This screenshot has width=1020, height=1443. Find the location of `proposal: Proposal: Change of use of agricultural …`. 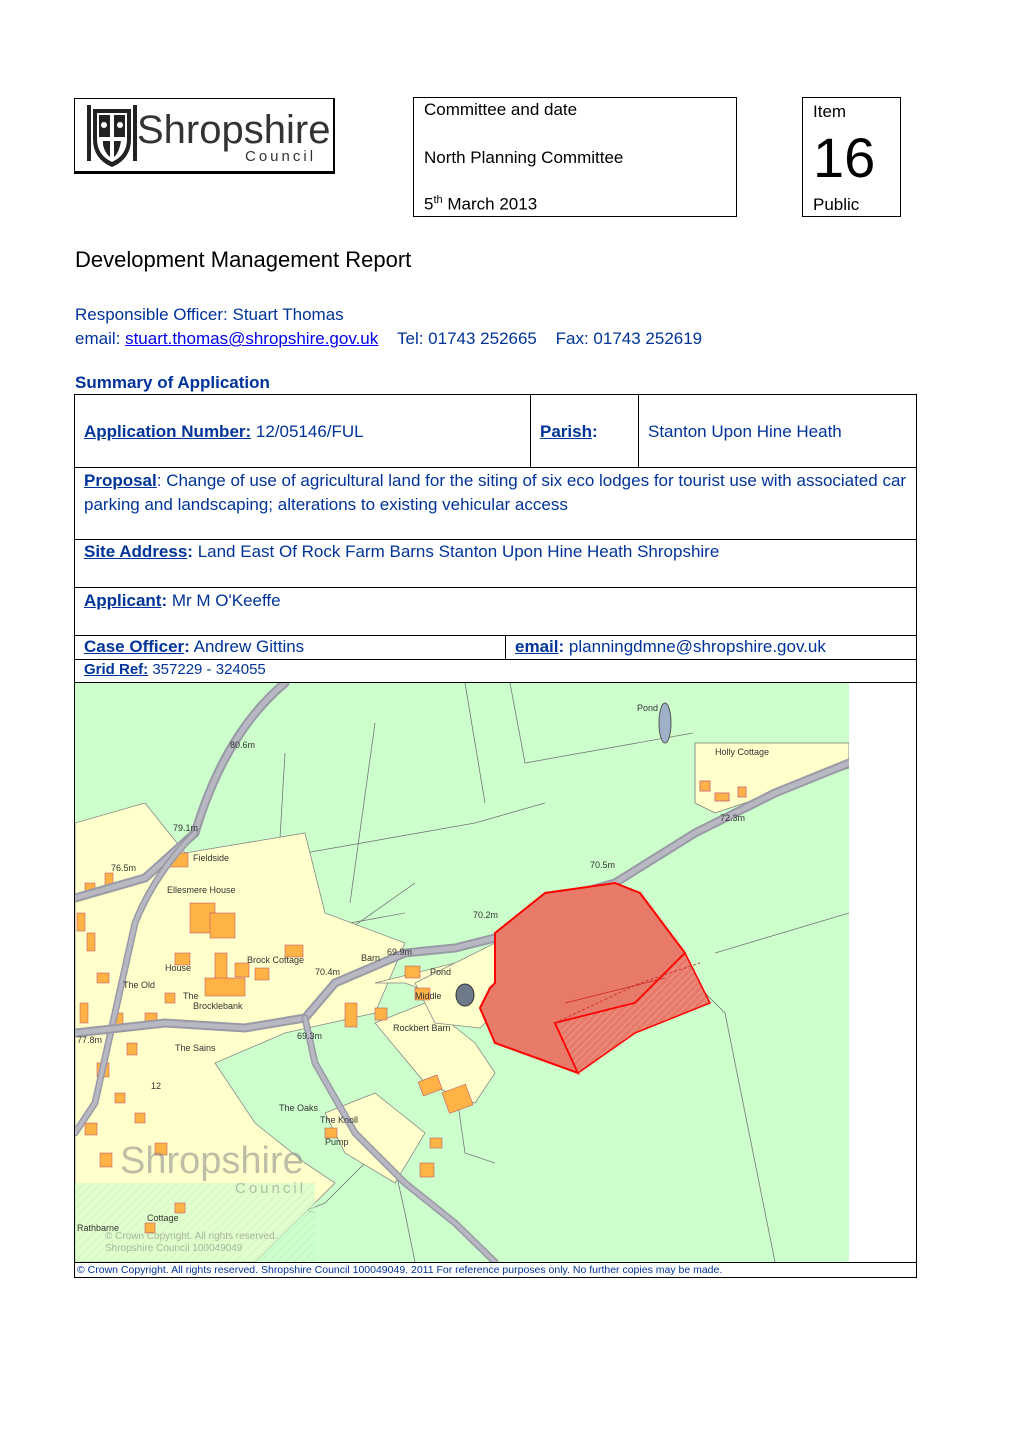

proposal: Proposal: Change of use of agricultural … is located at coordinates (495, 492).